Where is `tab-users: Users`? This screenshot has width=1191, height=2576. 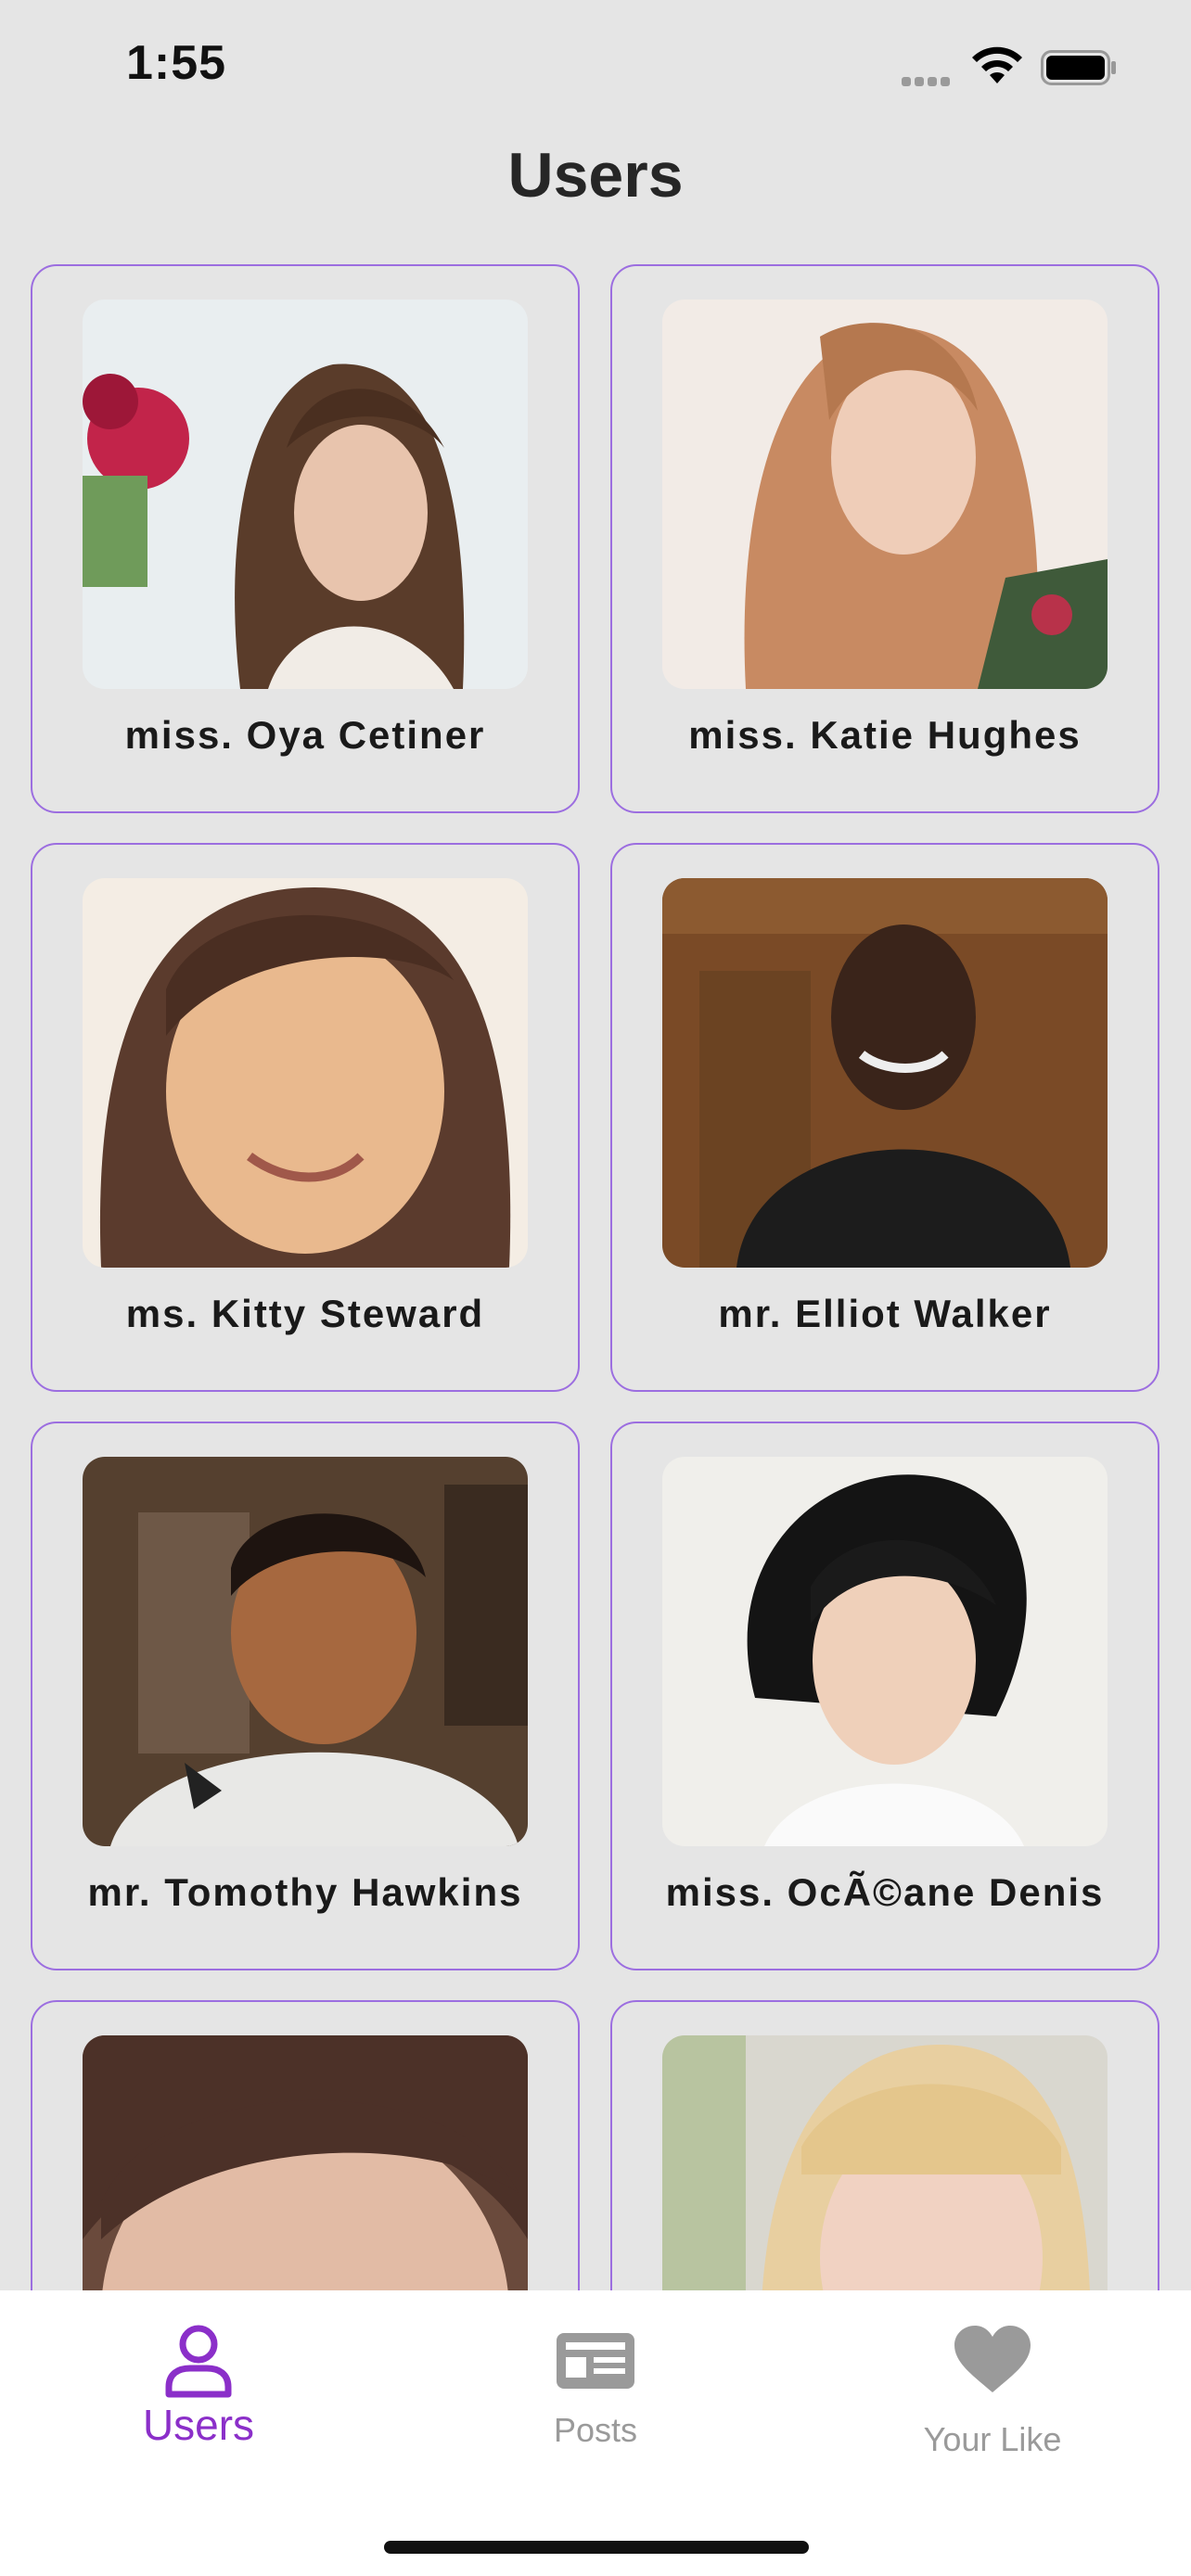
tab-users: Users is located at coordinates (198, 2397).